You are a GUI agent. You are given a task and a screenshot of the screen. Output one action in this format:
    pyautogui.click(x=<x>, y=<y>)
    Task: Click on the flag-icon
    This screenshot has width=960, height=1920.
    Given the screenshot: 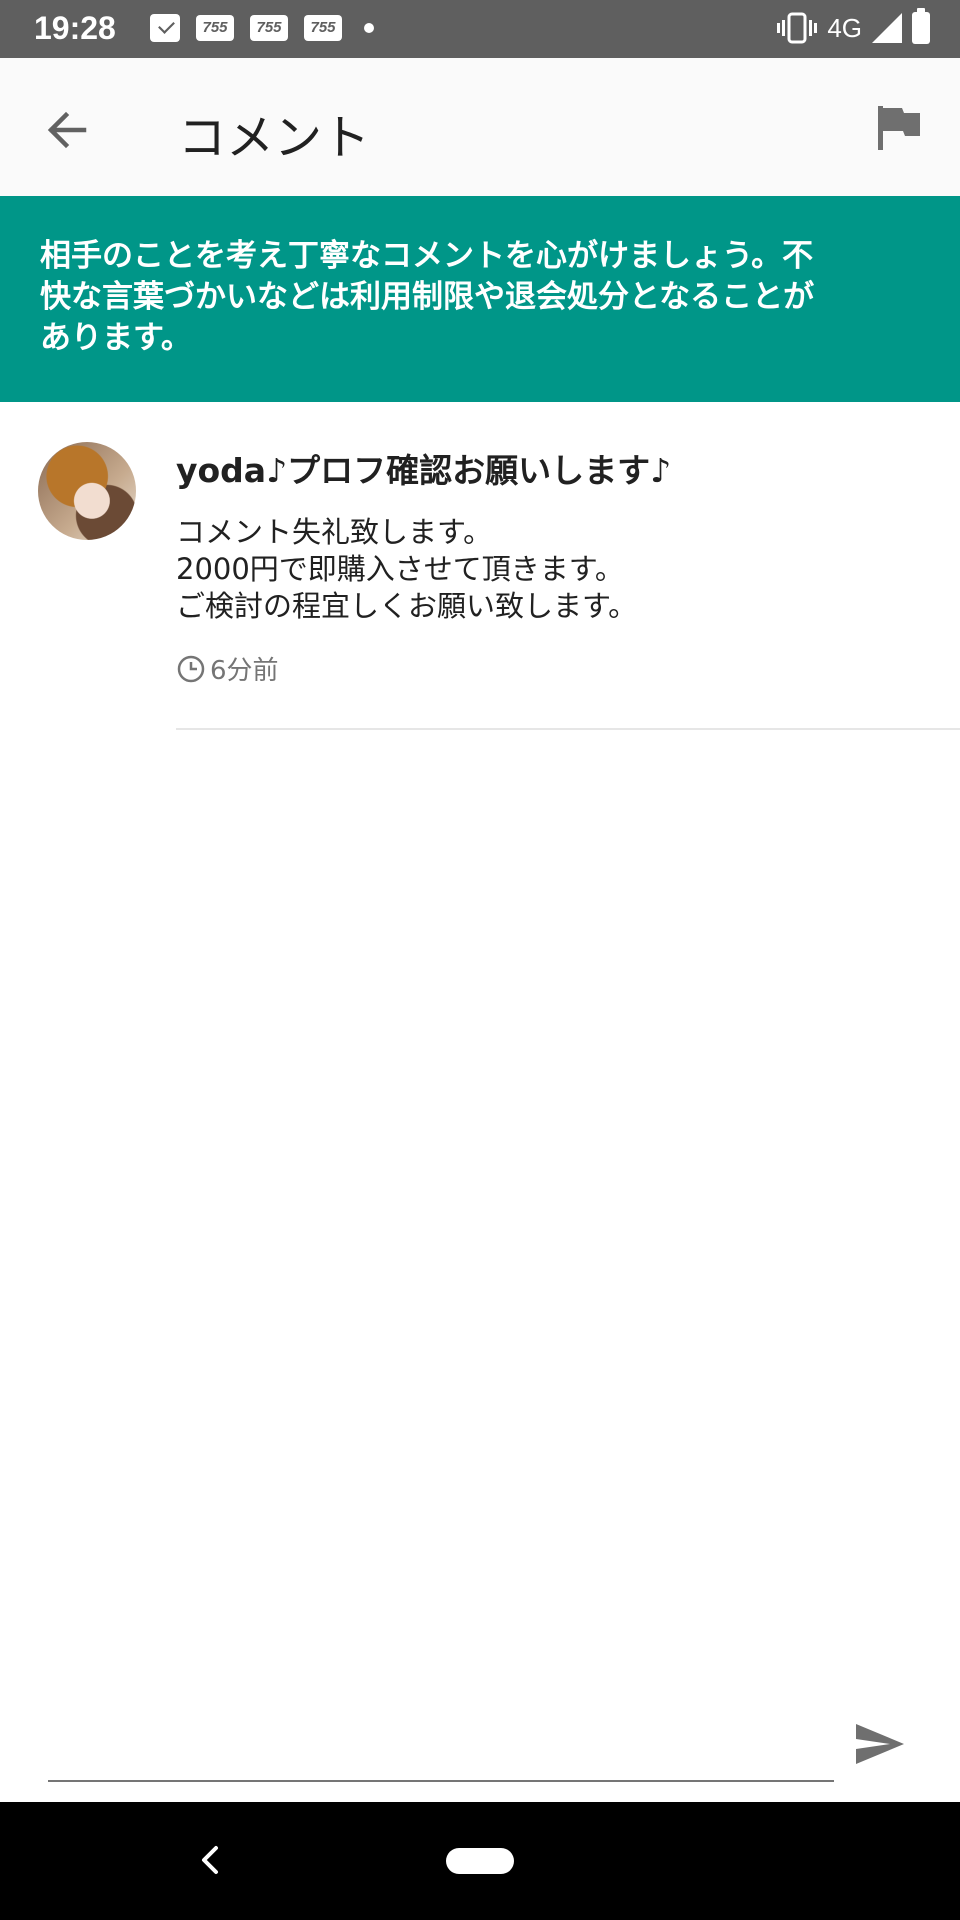 What is the action you would take?
    pyautogui.click(x=899, y=128)
    